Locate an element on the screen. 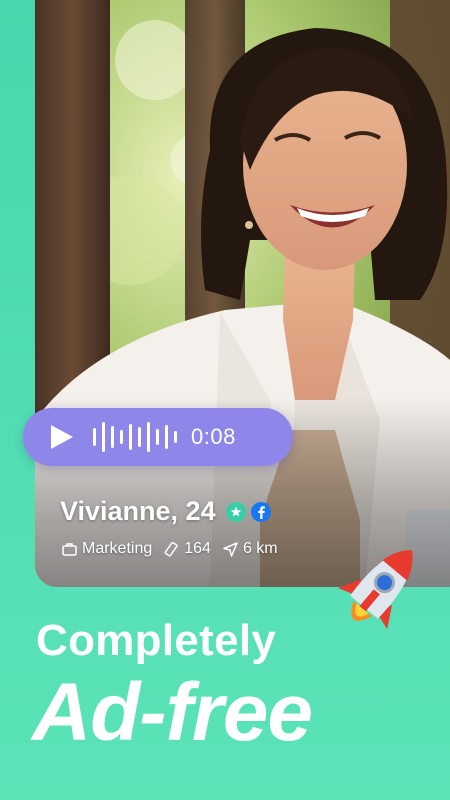  play-button is located at coordinates (62, 437).